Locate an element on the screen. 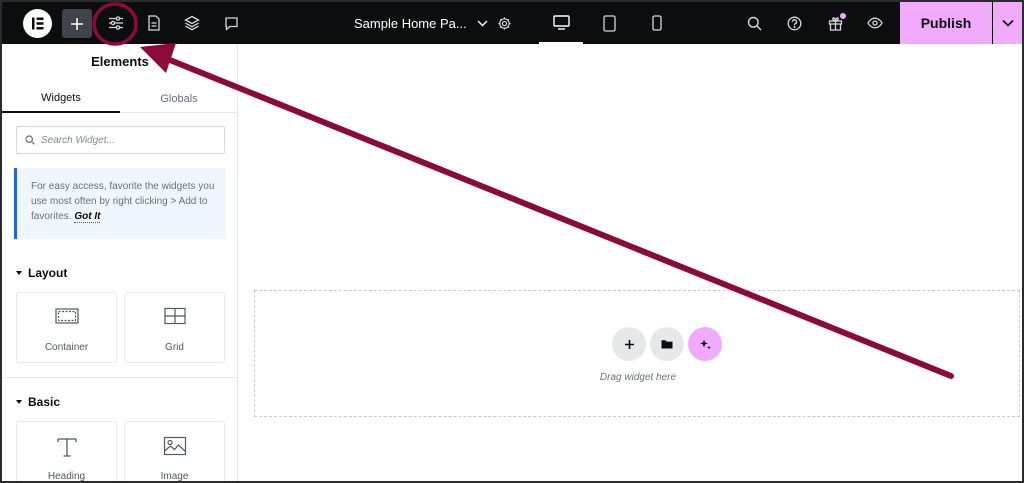  help-button is located at coordinates (794, 23).